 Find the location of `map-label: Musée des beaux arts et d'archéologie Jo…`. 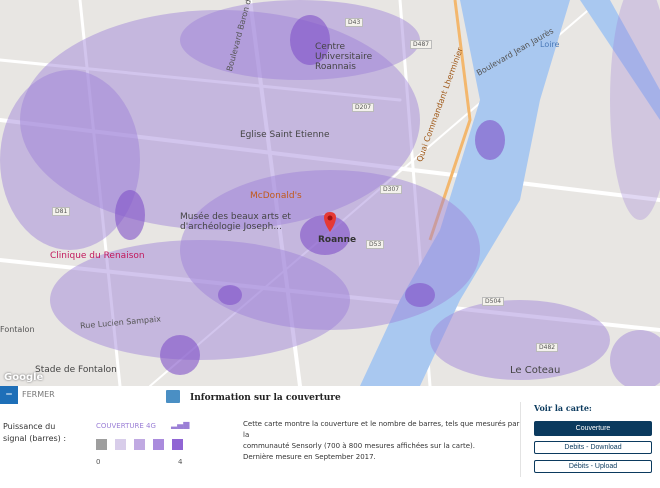

map-label: Musée des beaux arts et d'archéologie Jo… is located at coordinates (235, 222).